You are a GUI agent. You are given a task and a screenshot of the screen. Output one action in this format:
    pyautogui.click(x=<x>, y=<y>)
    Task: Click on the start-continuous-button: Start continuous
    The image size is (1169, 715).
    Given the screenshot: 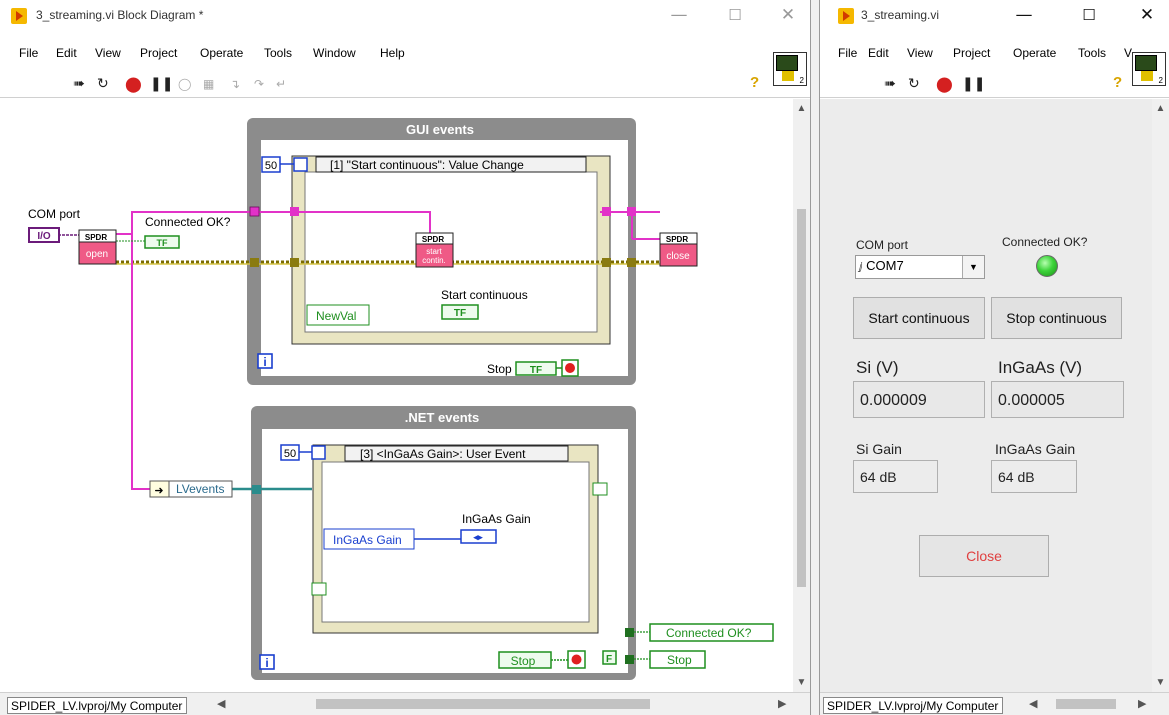 What is the action you would take?
    pyautogui.click(x=919, y=318)
    